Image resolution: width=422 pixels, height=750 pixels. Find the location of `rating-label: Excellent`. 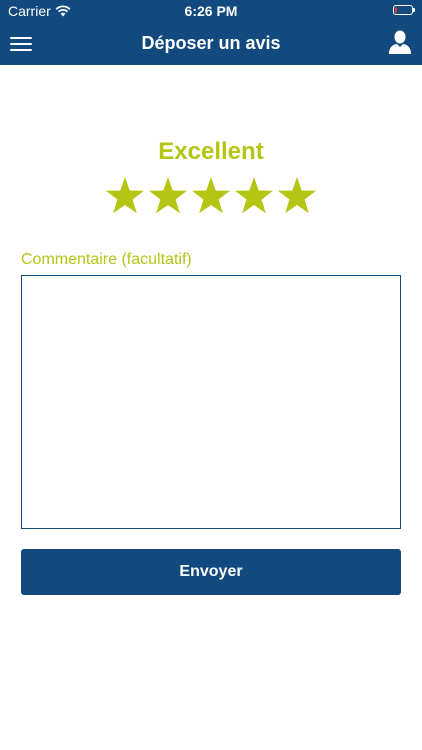

rating-label: Excellent is located at coordinates (211, 151).